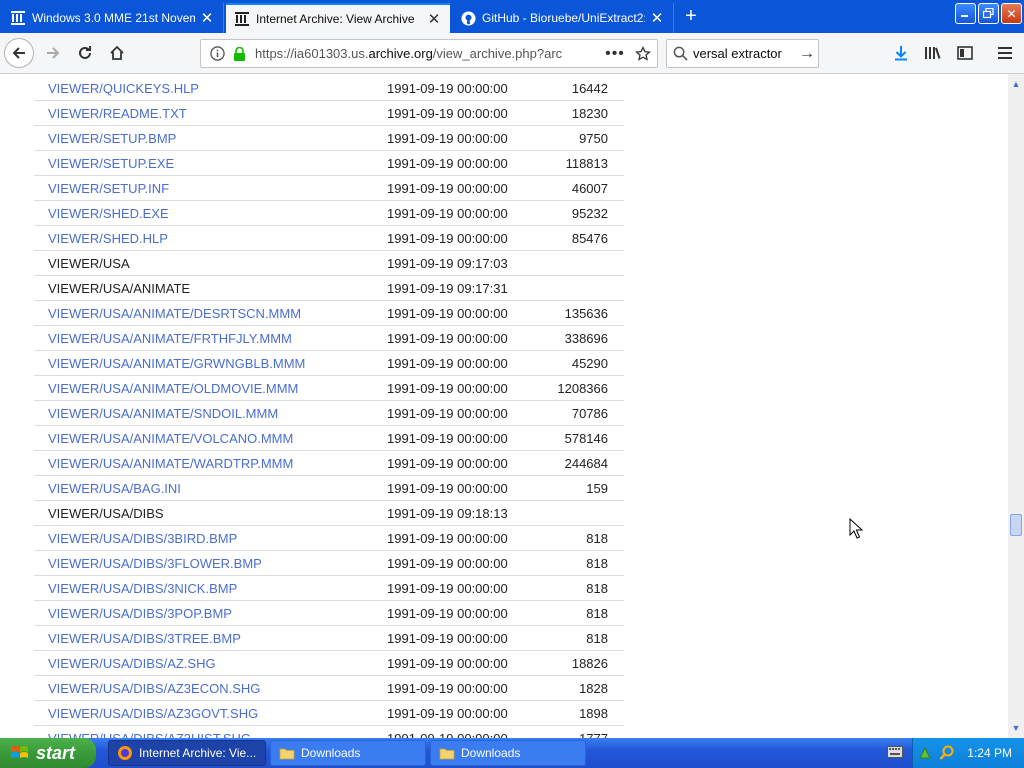 Image resolution: width=1024 pixels, height=768 pixels. I want to click on search-input: versal extractor, so click(744, 53).